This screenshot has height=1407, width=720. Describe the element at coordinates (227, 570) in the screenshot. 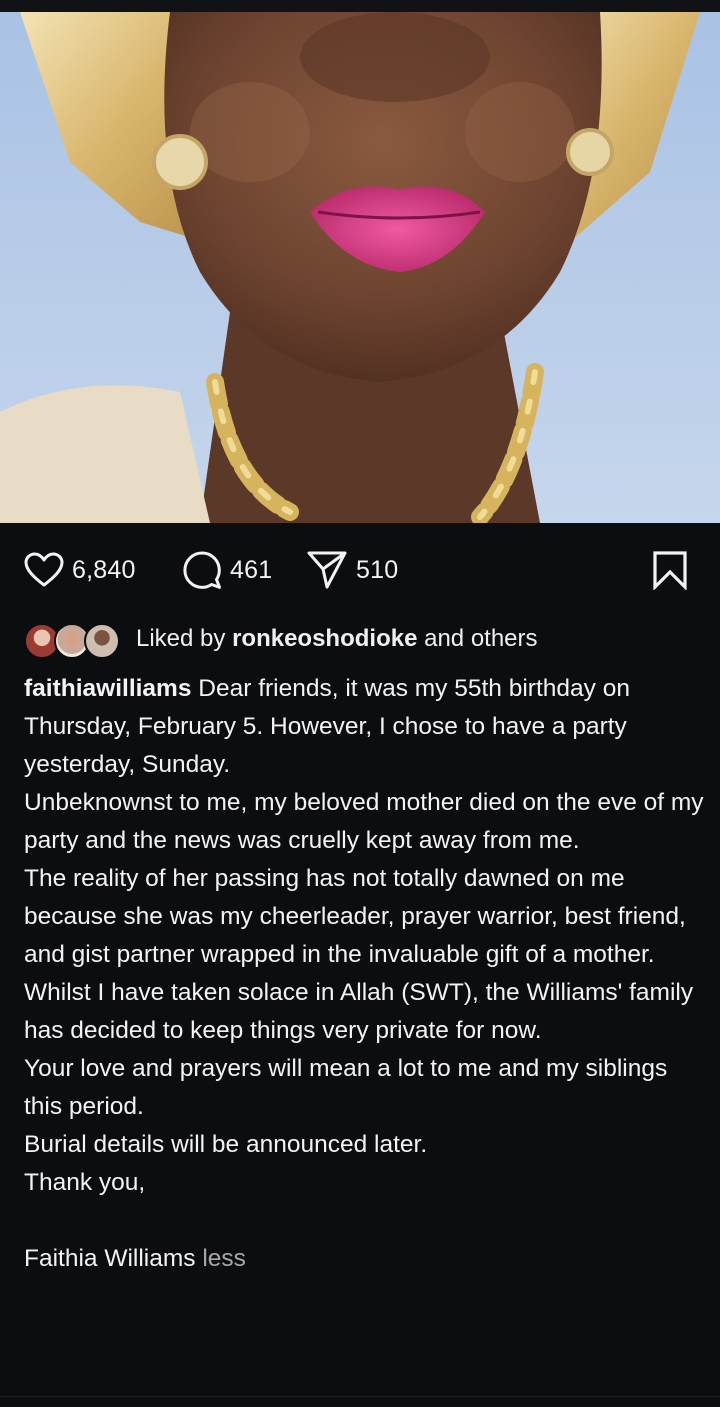

I see `comment-button: 461` at that location.